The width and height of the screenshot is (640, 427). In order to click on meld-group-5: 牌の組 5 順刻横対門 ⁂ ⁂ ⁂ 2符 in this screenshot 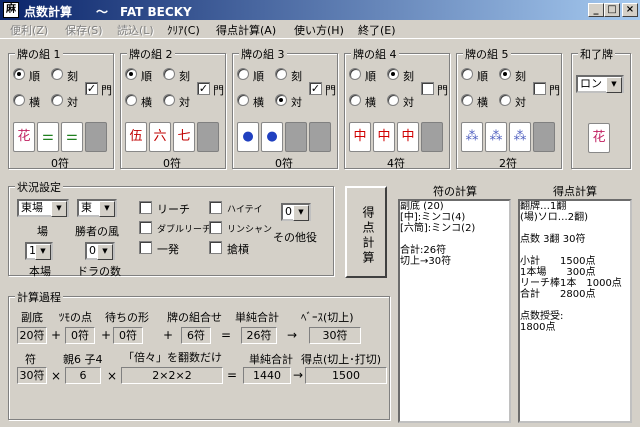, I will do `click(509, 108)`.